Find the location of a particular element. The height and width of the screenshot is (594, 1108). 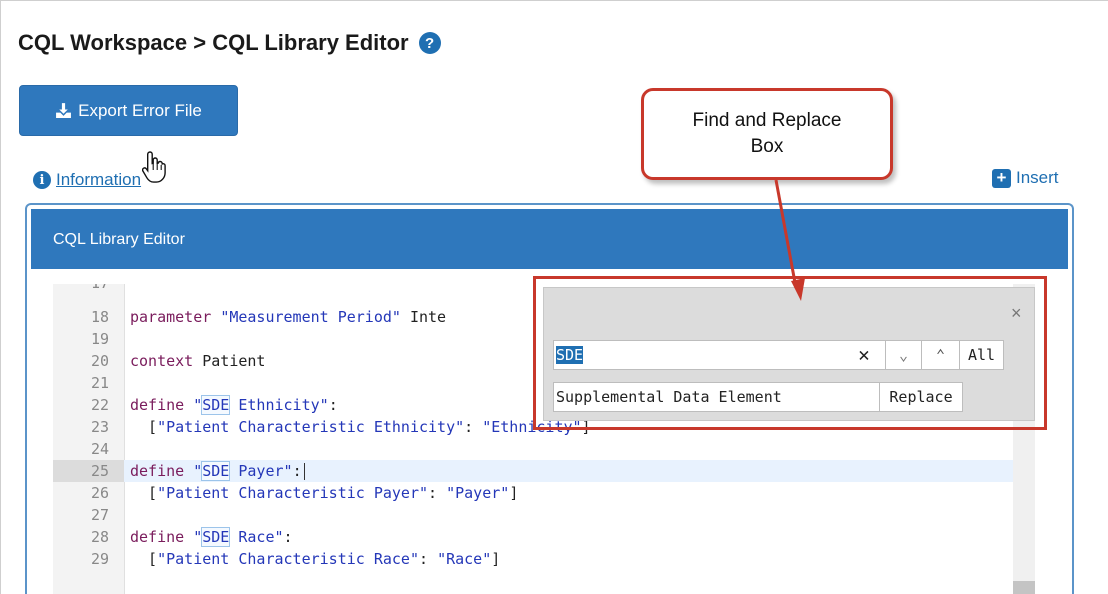

clear-search-button: ✕ is located at coordinates (864, 355).